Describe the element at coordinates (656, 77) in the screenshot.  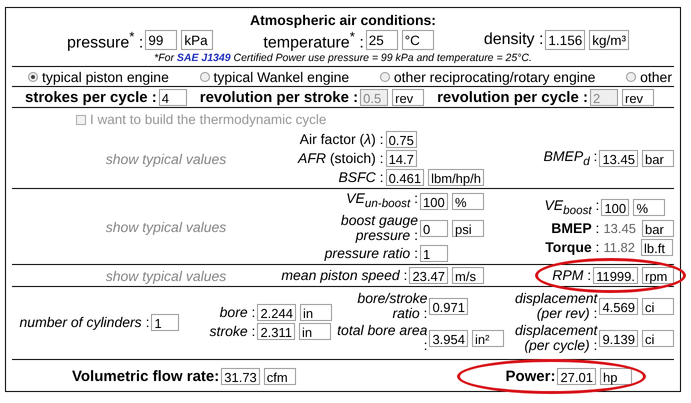
I see `radio-label: other` at that location.